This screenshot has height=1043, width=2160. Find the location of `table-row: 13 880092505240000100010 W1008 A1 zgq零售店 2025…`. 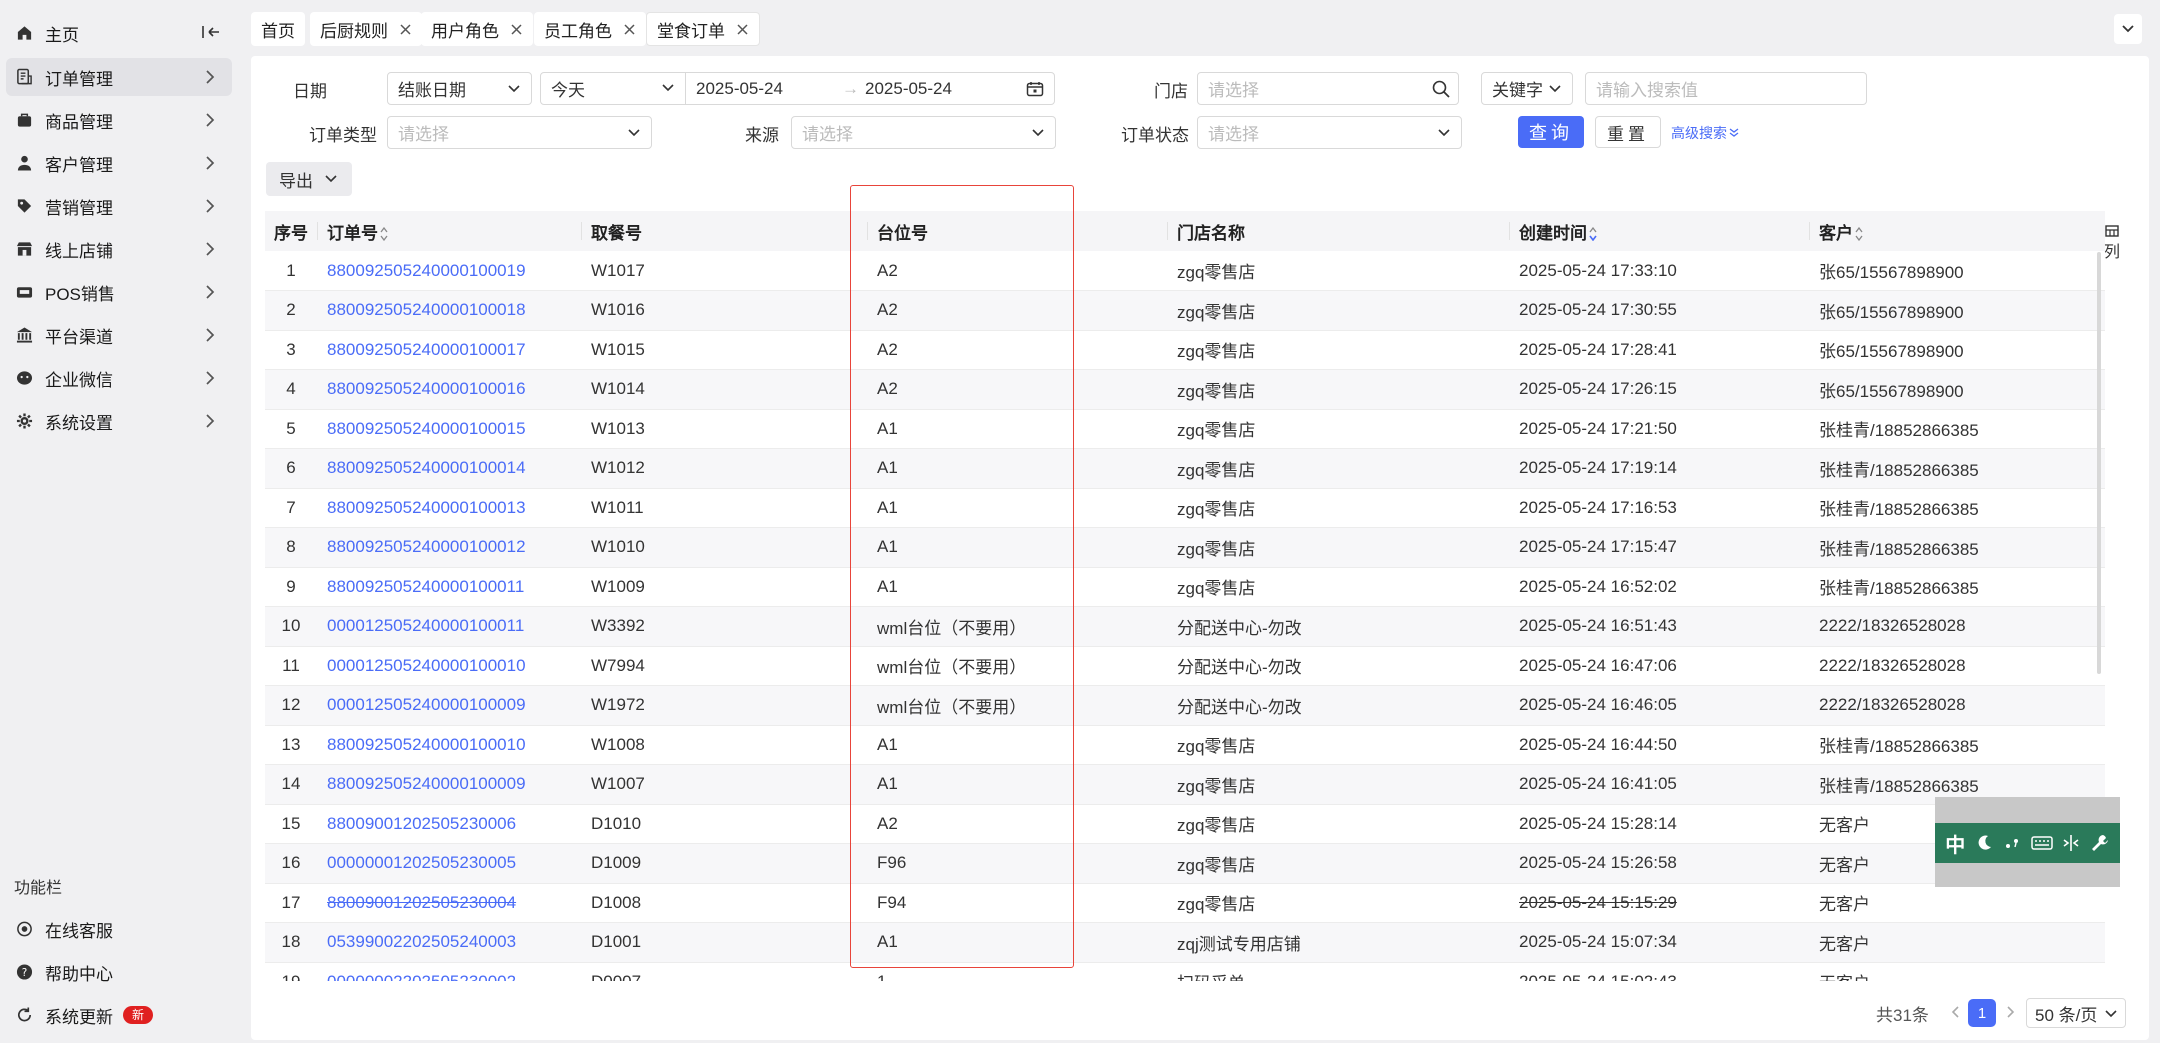

table-row: 13 880092505240000100010 W1008 A1 zgq零售店 2025… is located at coordinates (1185, 745).